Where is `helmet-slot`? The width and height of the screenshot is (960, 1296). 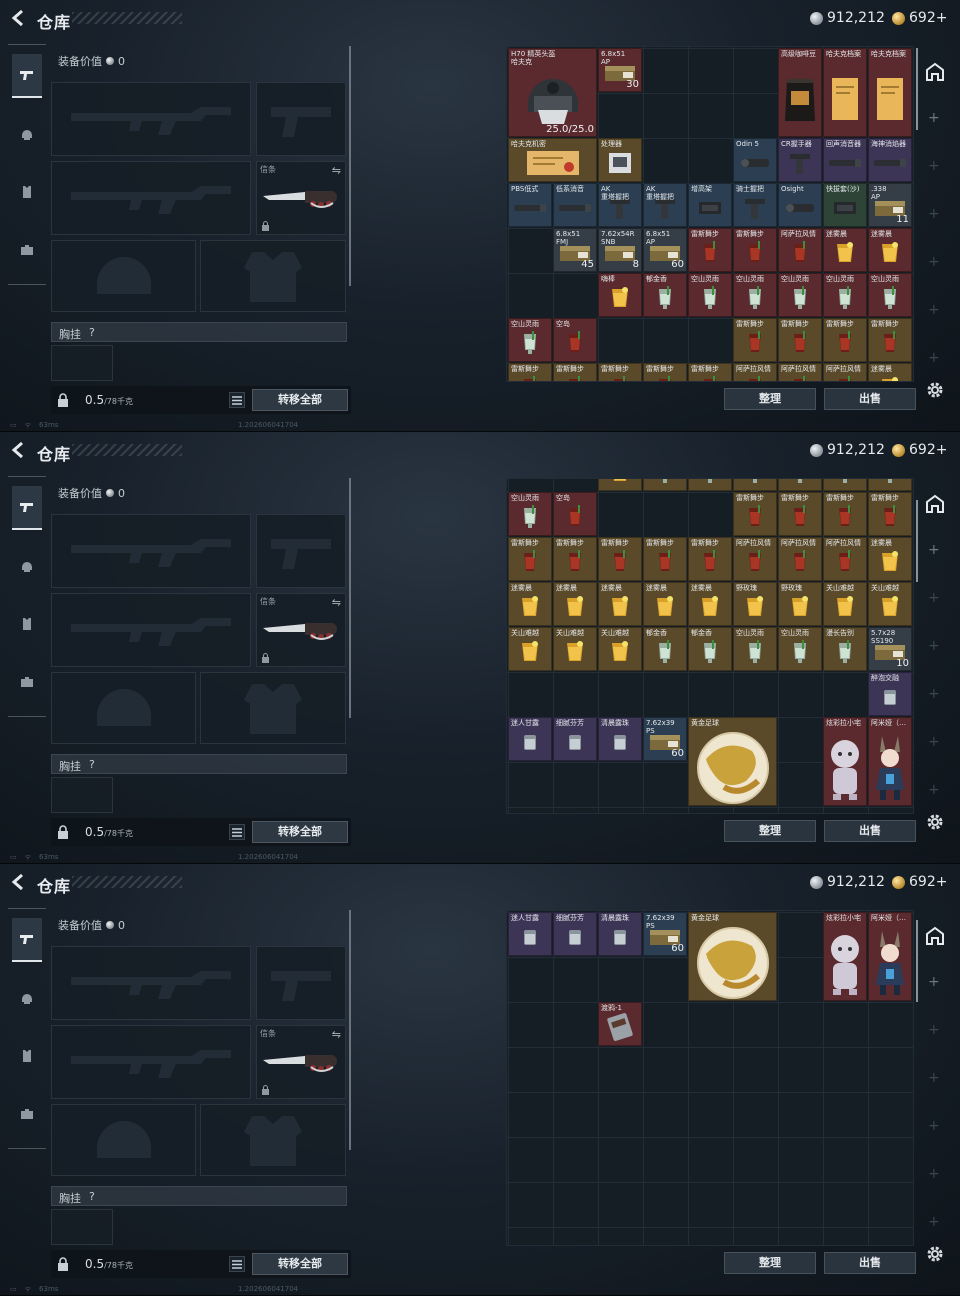 helmet-slot is located at coordinates (123, 708).